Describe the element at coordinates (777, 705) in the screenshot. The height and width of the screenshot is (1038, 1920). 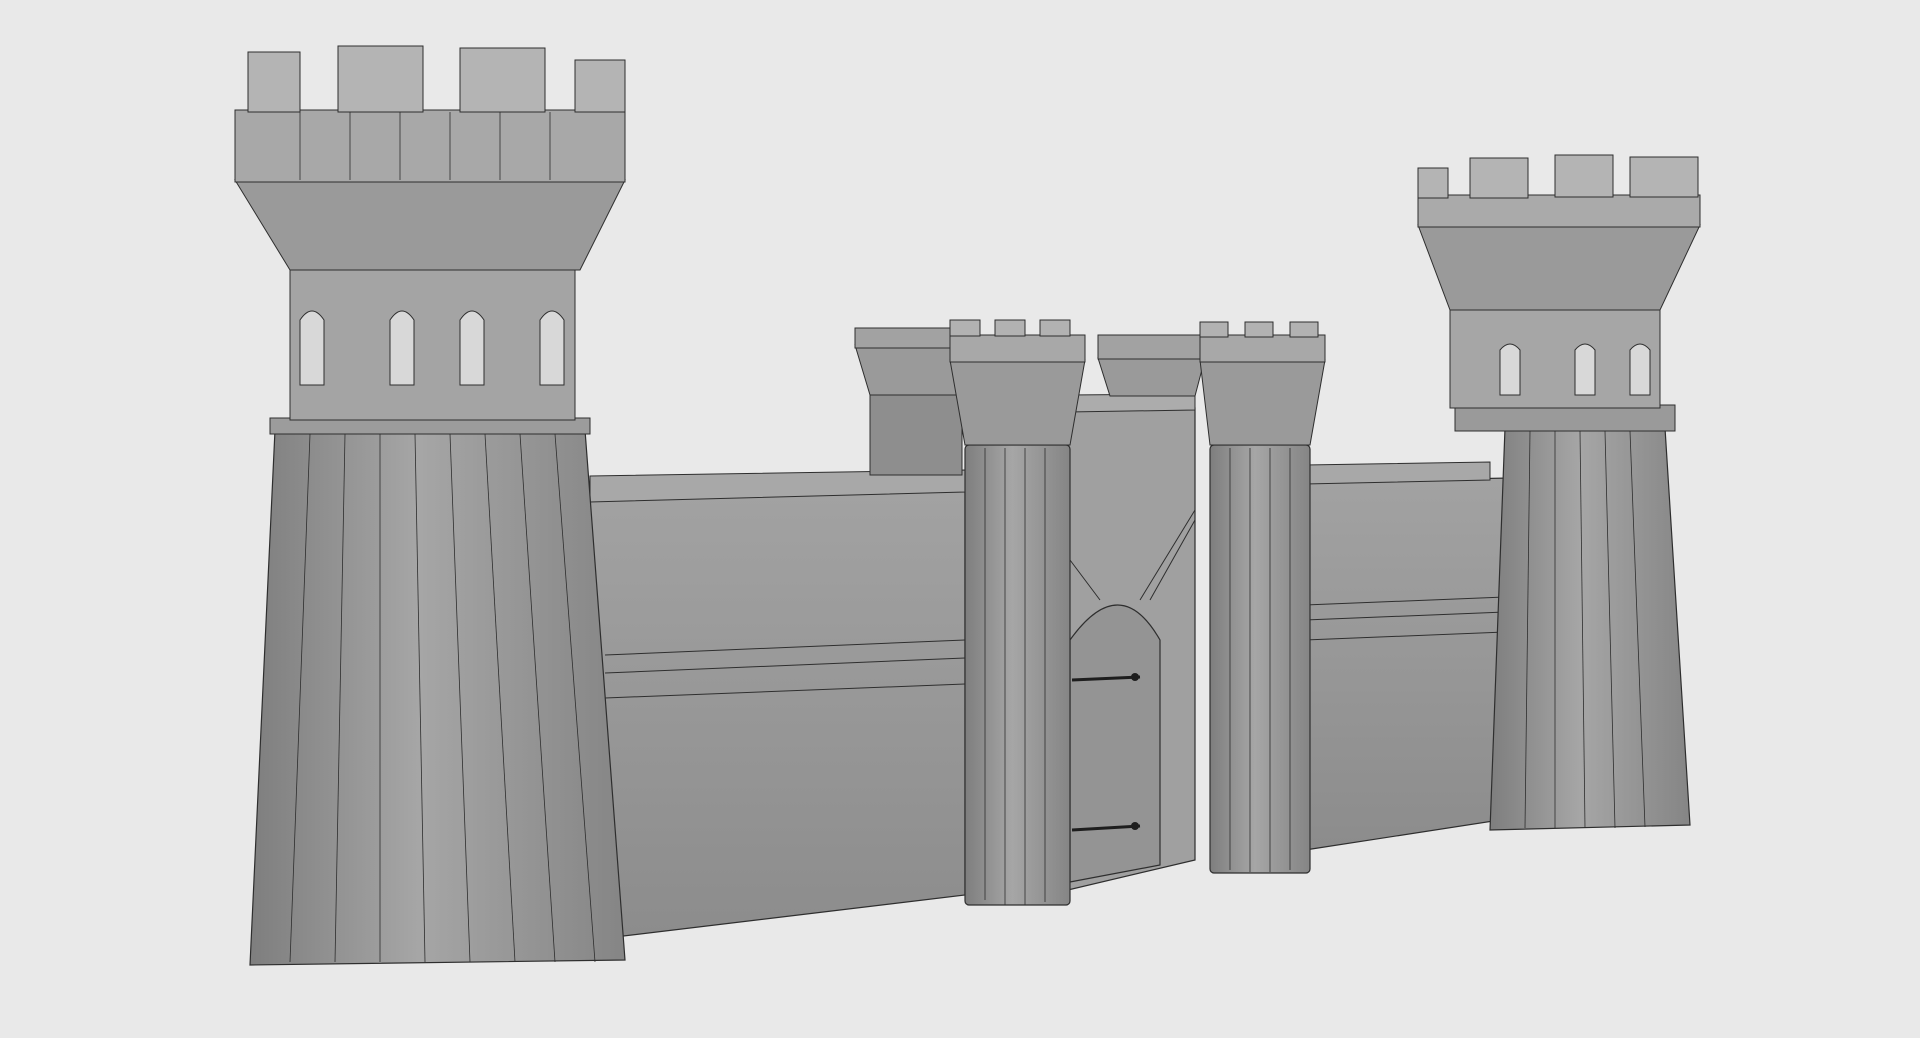
I see `curtain-wall-left` at that location.